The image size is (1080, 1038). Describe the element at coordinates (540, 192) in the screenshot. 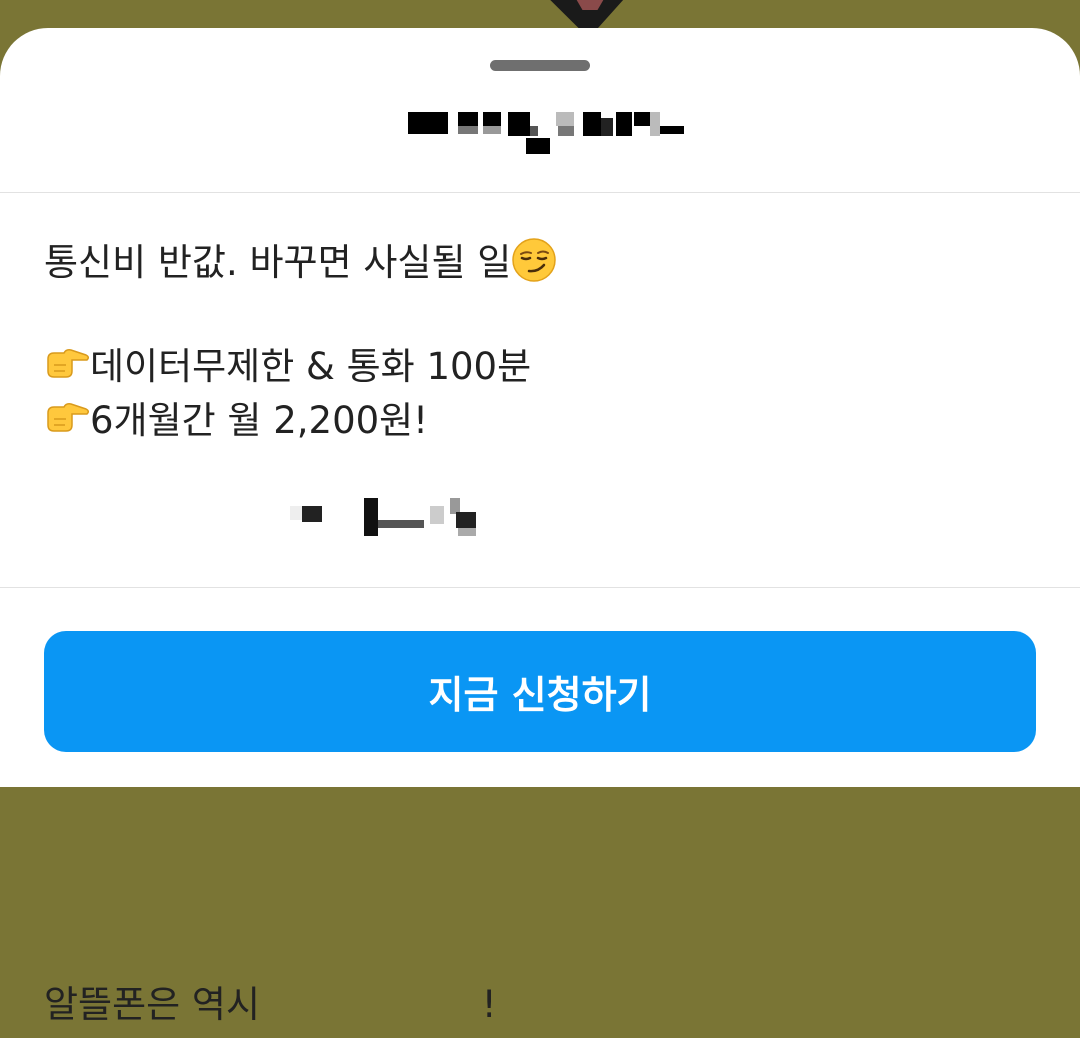

I see `header-divider` at that location.